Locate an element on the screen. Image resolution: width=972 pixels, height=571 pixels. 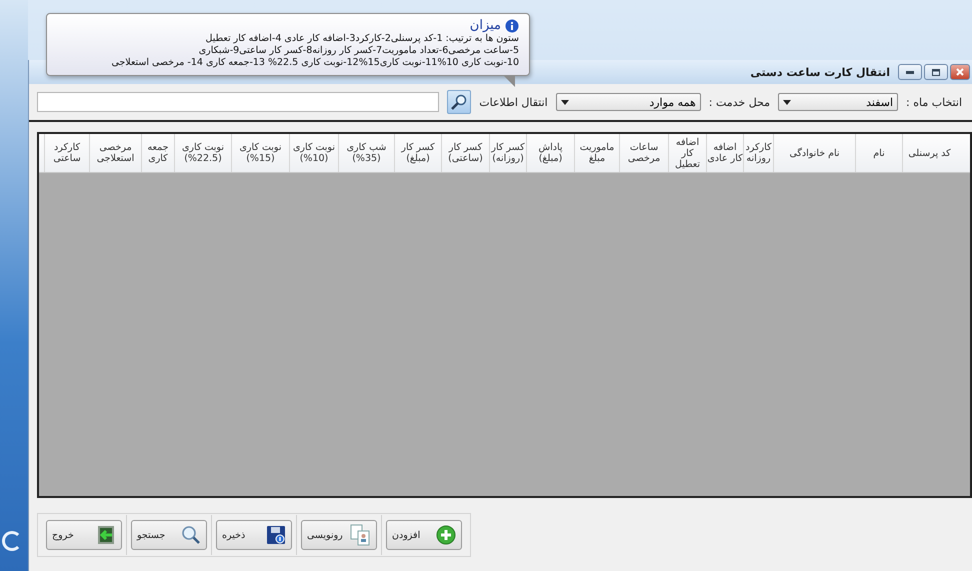
column-header: کارکرد روزانه is located at coordinates (758, 153).